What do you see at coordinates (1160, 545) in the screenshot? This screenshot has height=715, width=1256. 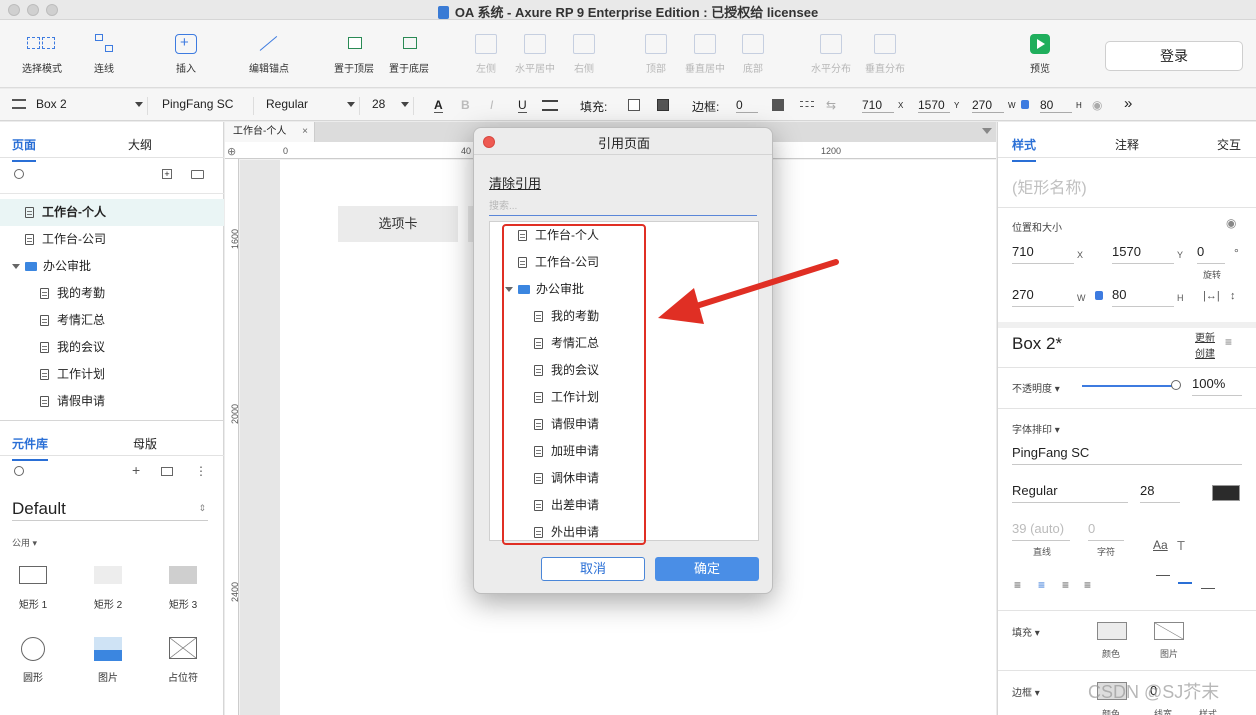 I see `text-case-icon: Aa` at bounding box center [1160, 545].